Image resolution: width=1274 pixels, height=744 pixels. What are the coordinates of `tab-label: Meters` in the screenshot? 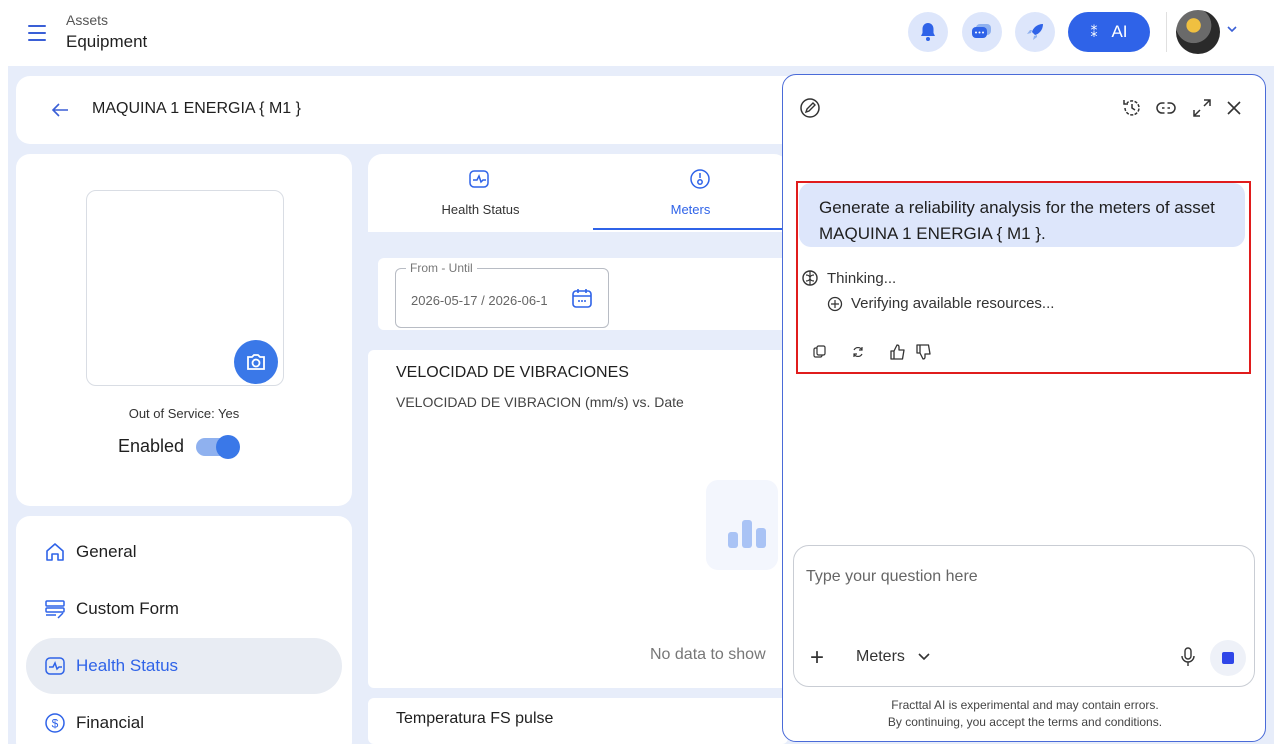 It's located at (690, 209).